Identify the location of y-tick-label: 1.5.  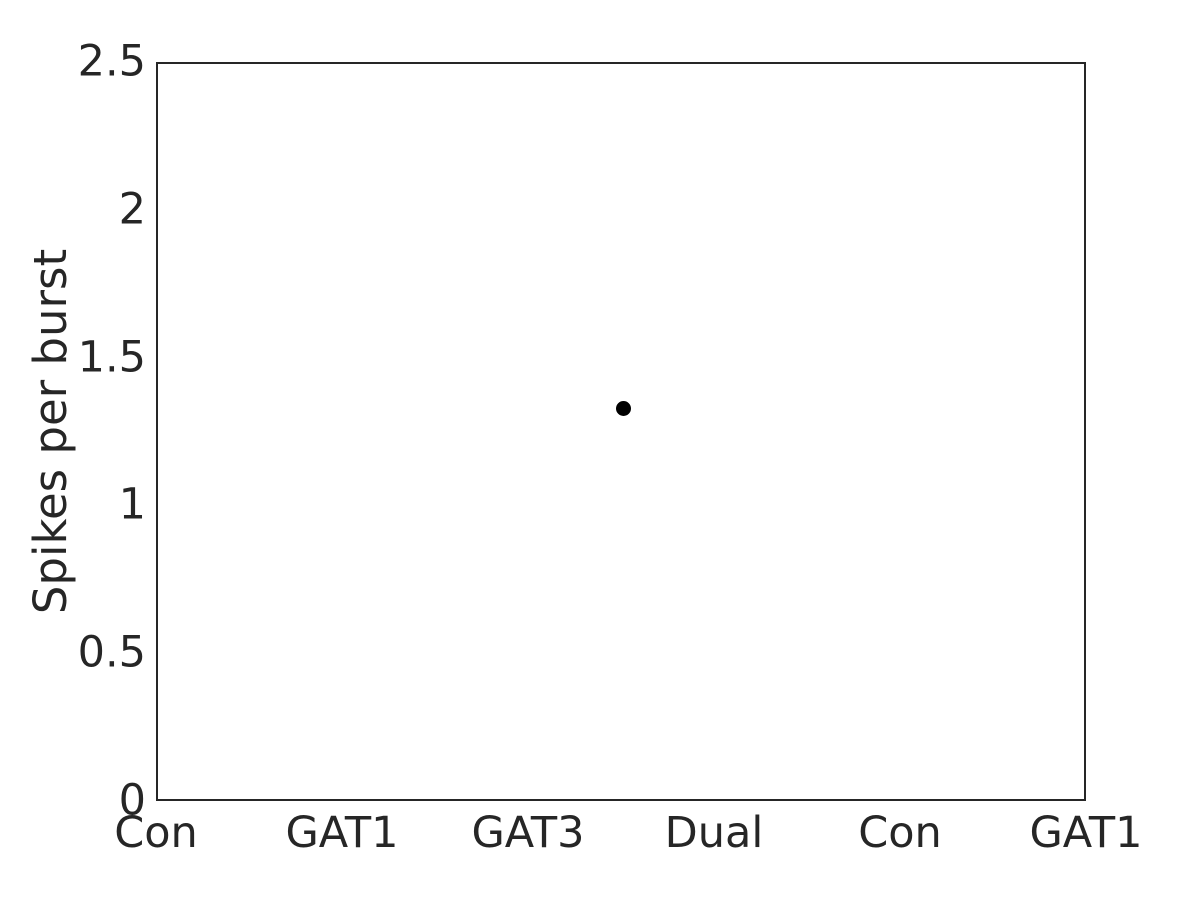
(111, 357).